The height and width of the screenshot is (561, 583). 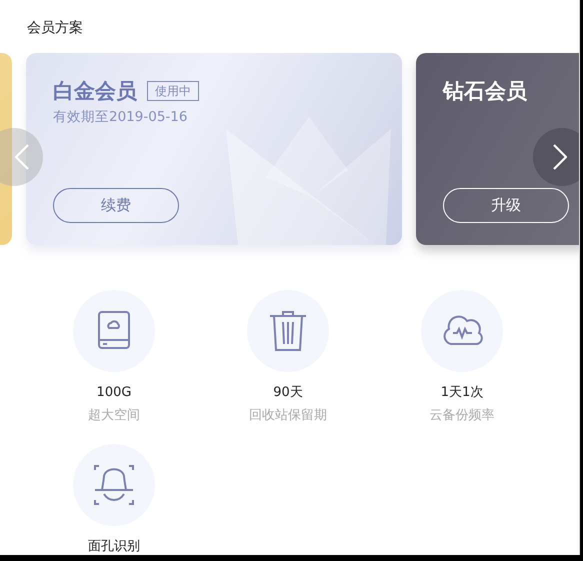 What do you see at coordinates (114, 415) in the screenshot?
I see `feature-label: 超大空间` at bounding box center [114, 415].